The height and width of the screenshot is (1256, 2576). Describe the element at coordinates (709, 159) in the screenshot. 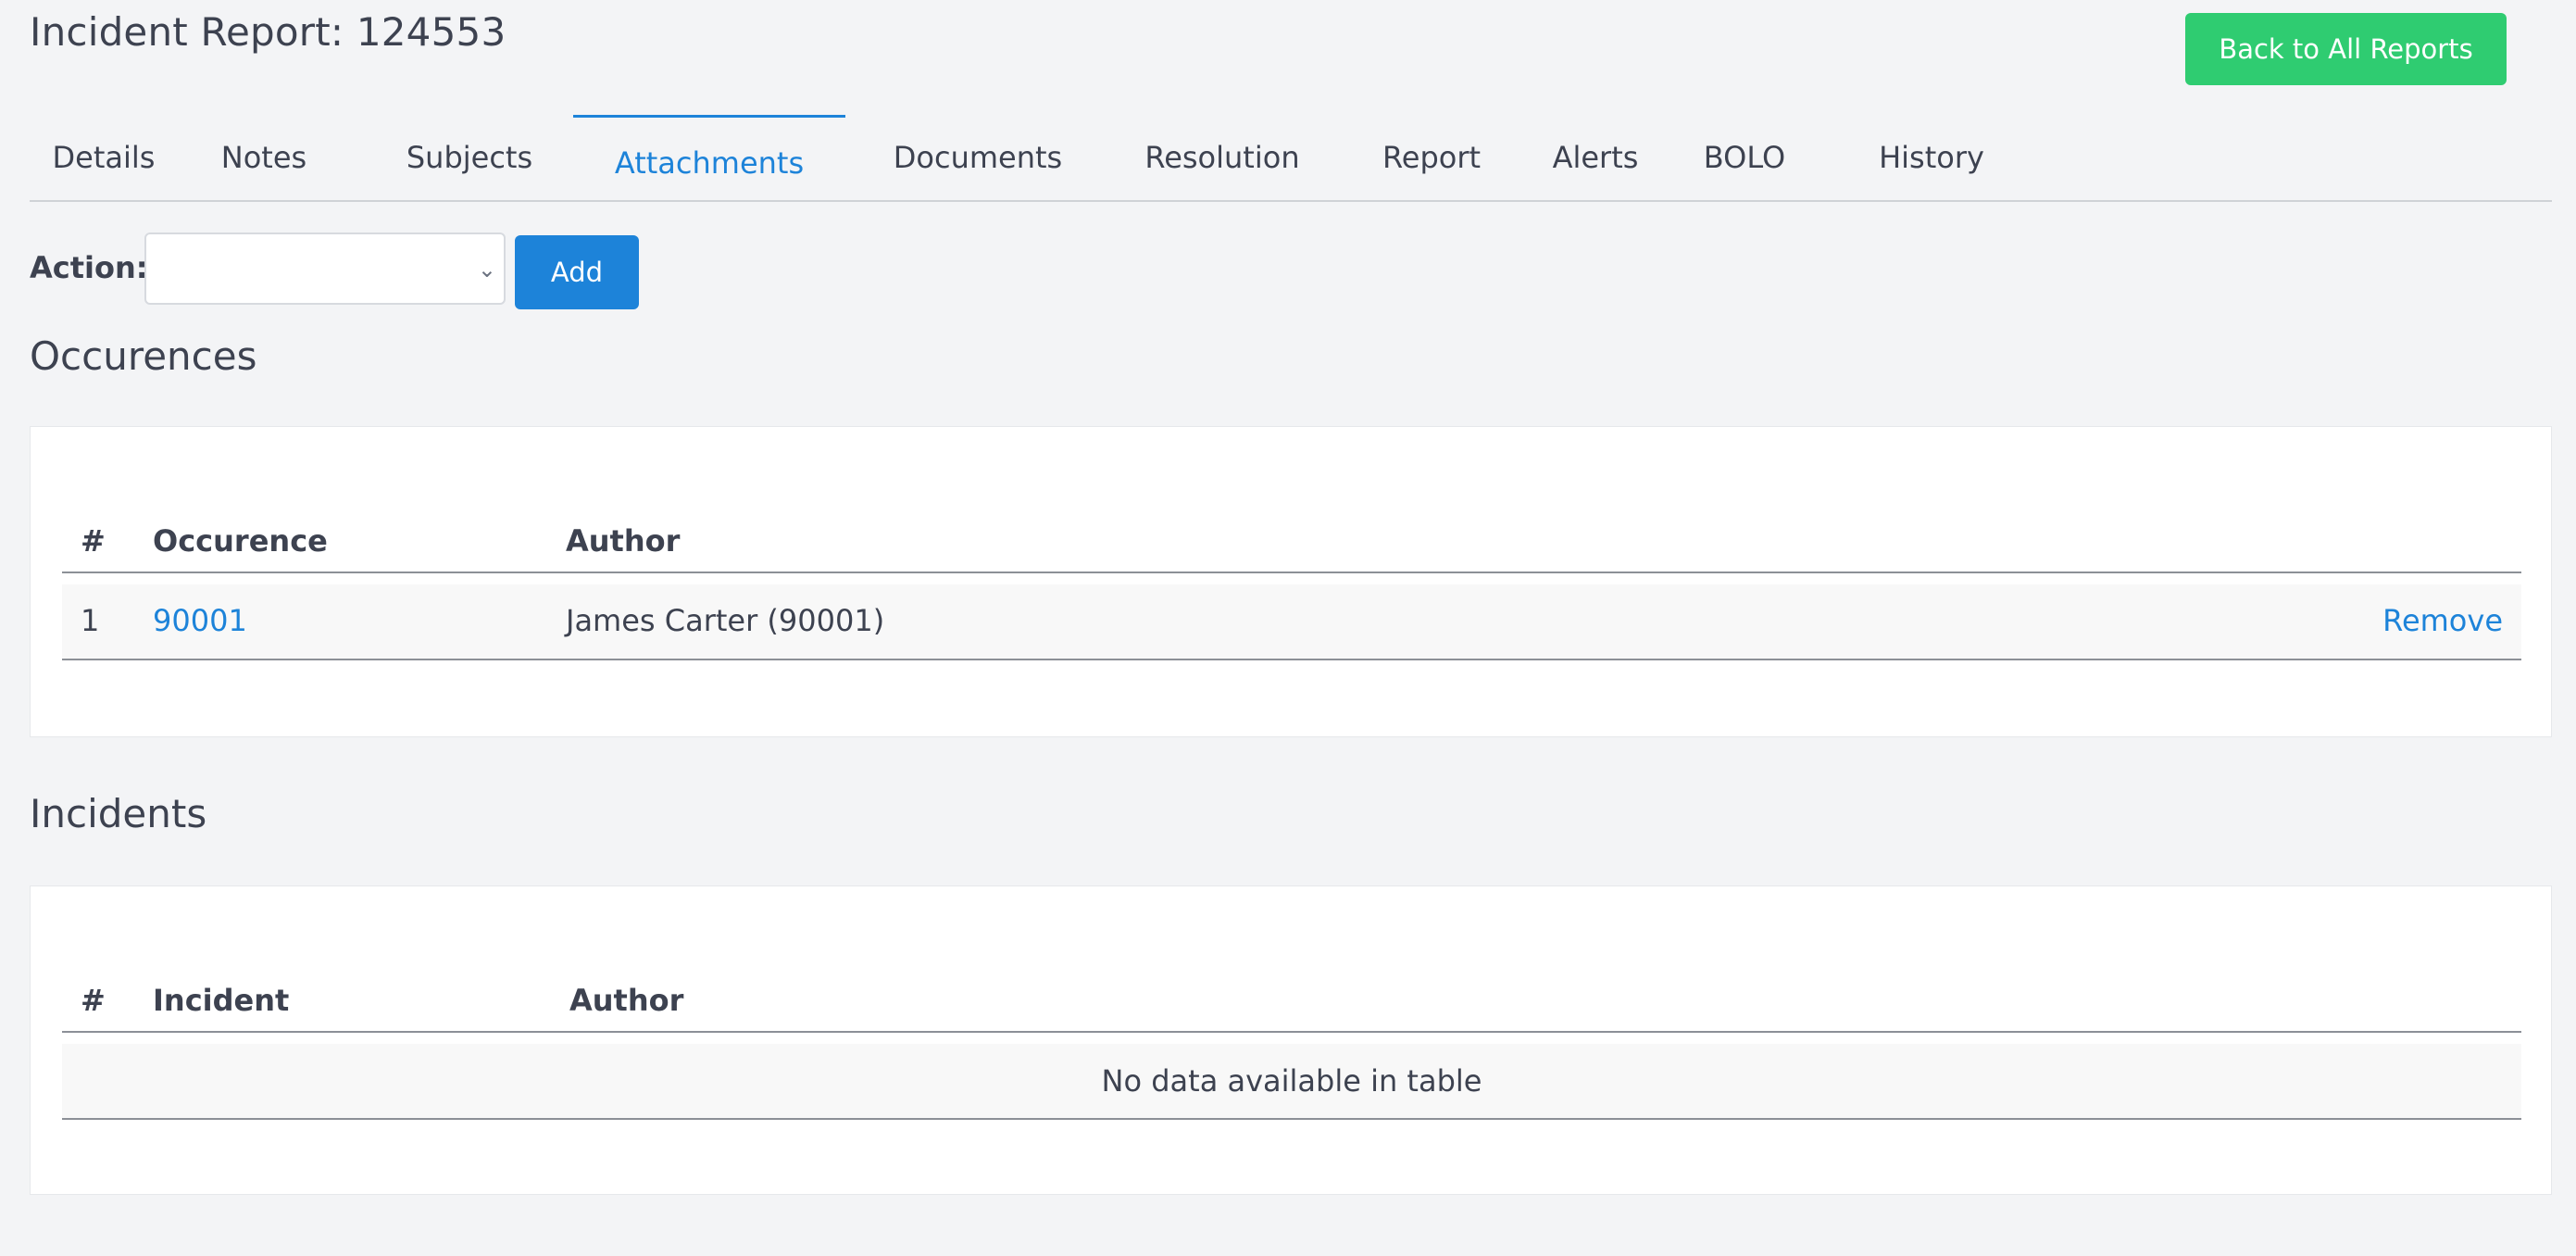

I see `tab-attachments: Attachments` at that location.